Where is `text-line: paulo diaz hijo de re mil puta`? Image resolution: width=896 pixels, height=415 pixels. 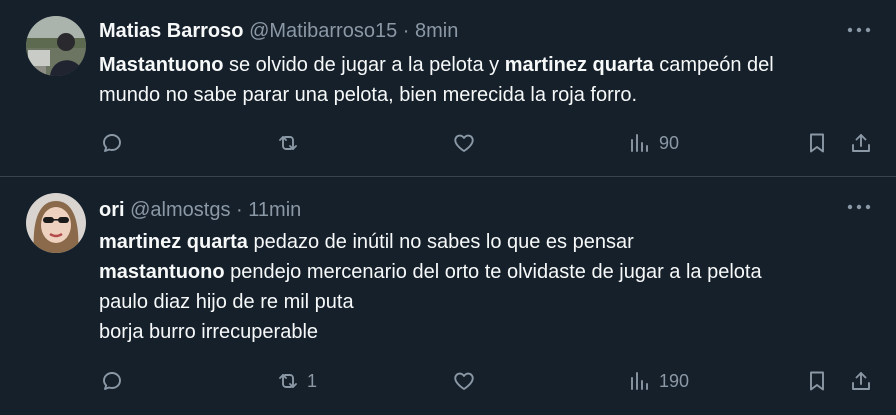
text-line: paulo diaz hijo de re mil puta is located at coordinates (430, 302).